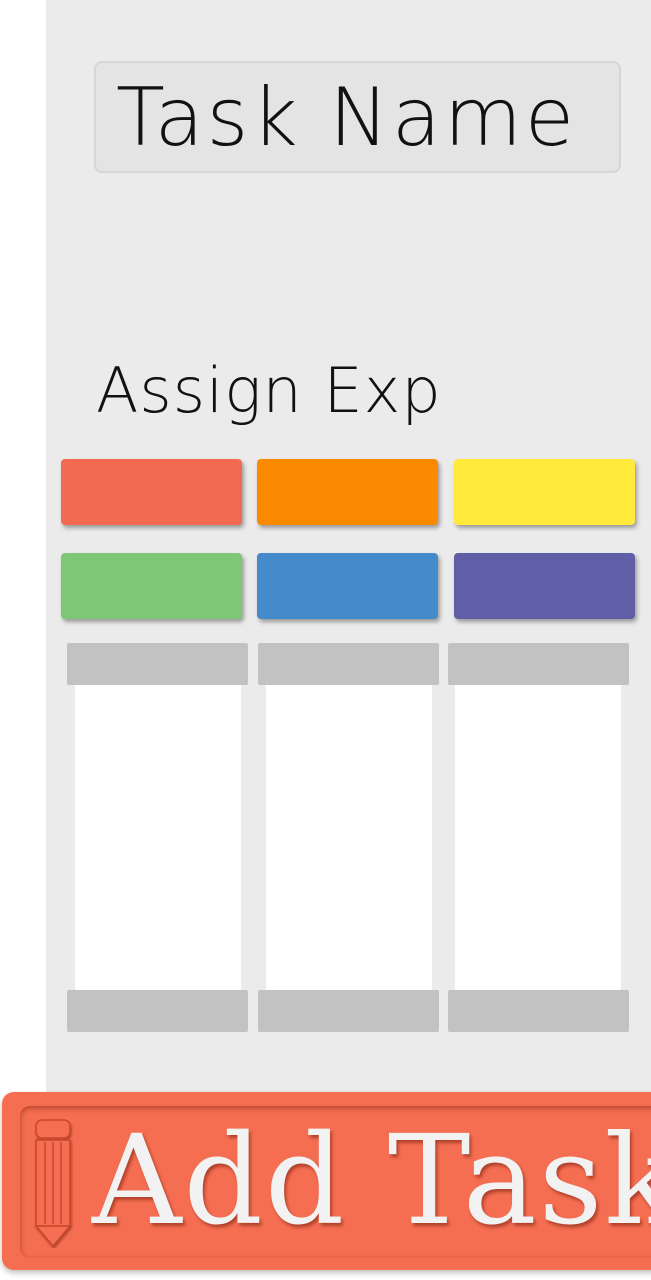 This screenshot has width=651, height=1280. Describe the element at coordinates (157, 664) in the screenshot. I see `column-1-header` at that location.